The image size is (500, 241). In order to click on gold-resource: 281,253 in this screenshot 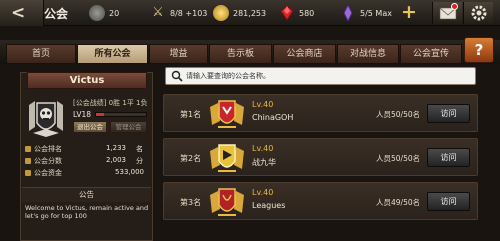, I will do `click(239, 13)`.